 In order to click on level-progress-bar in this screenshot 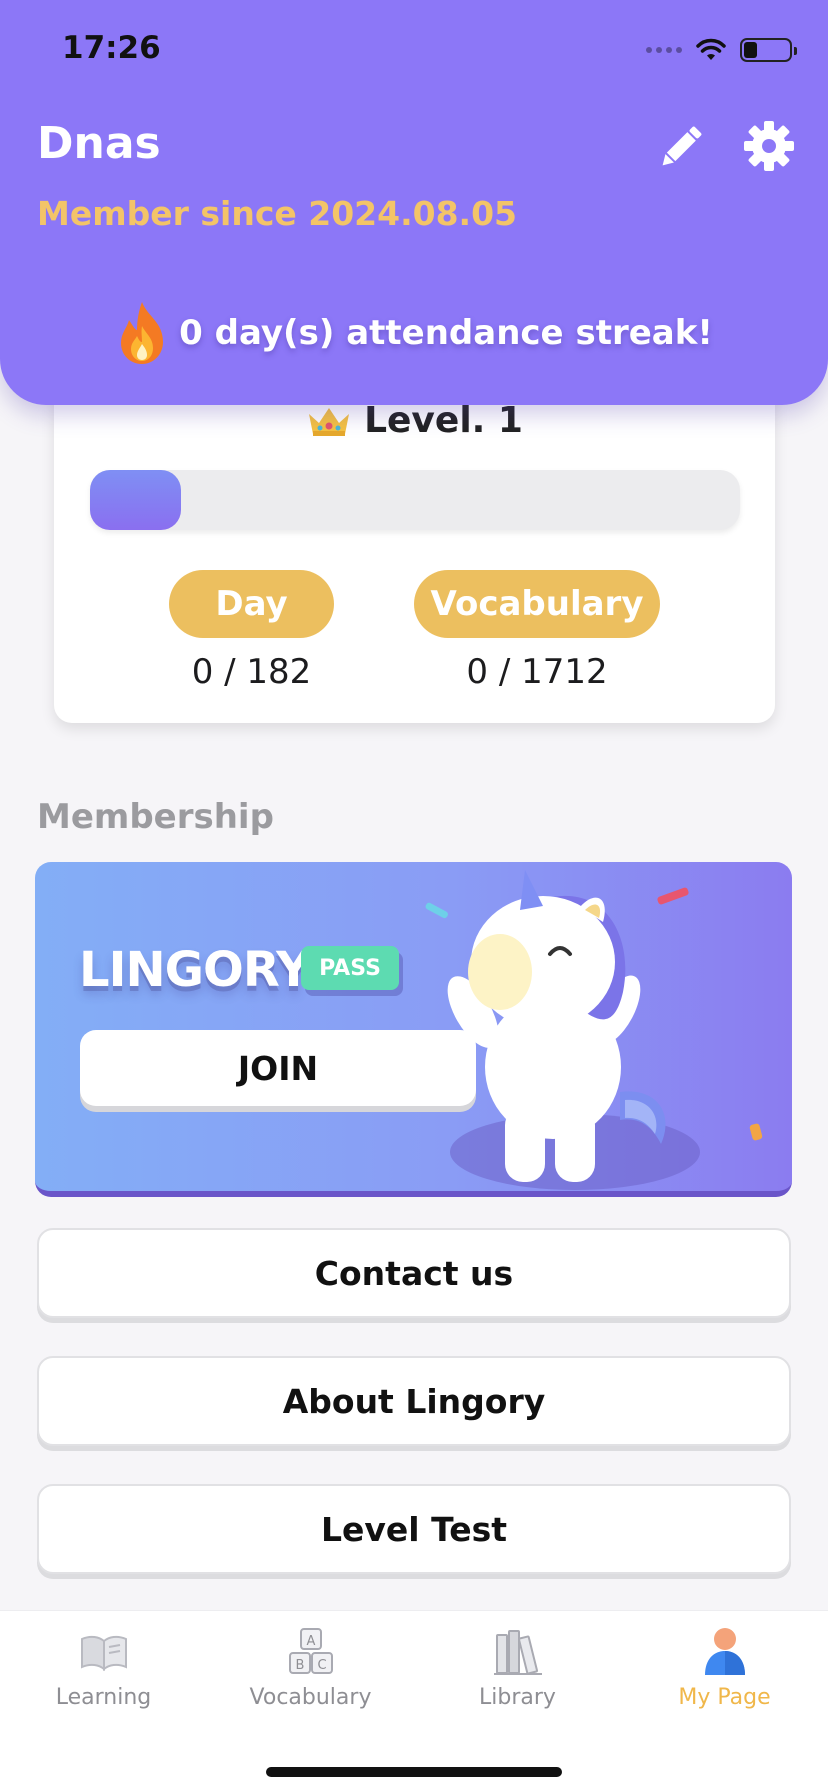, I will do `click(415, 500)`.